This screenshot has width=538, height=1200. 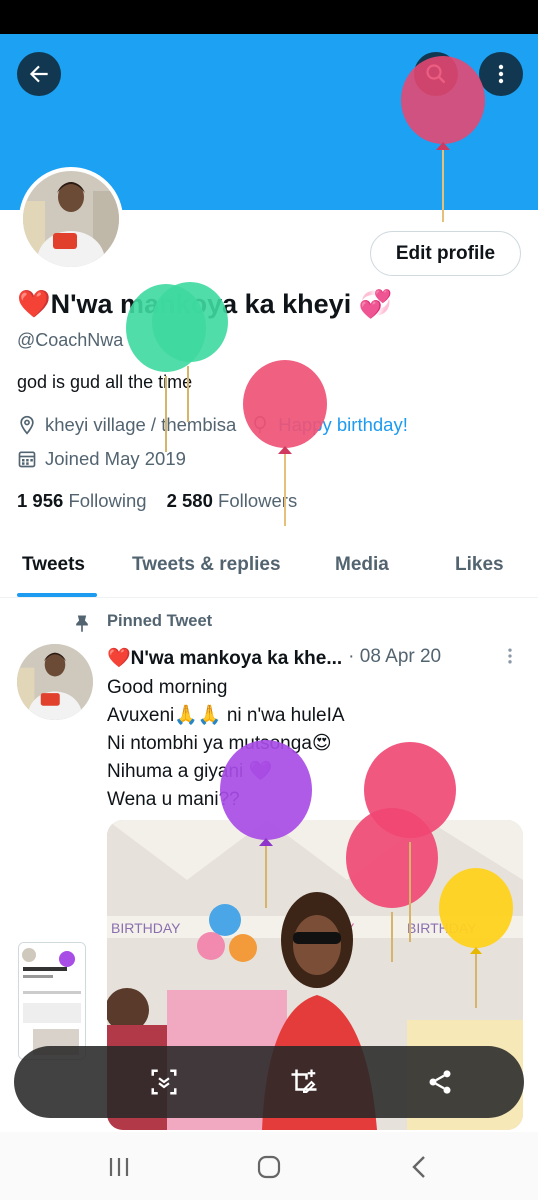 What do you see at coordinates (501, 74) in the screenshot?
I see `more-vertical-icon` at bounding box center [501, 74].